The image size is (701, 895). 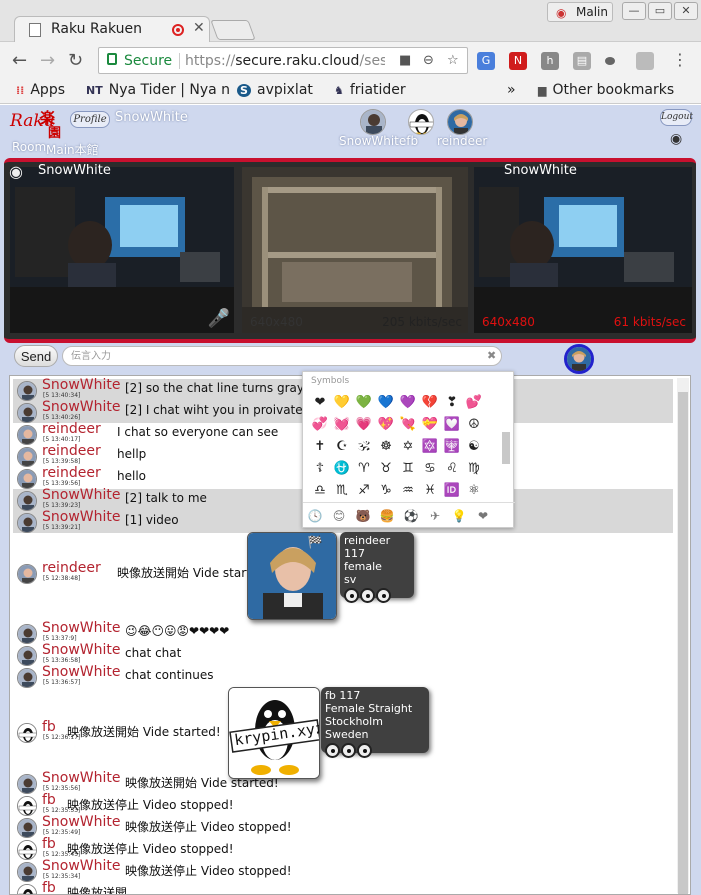 I want to click on emoji-option: 💓, so click(x=342, y=425).